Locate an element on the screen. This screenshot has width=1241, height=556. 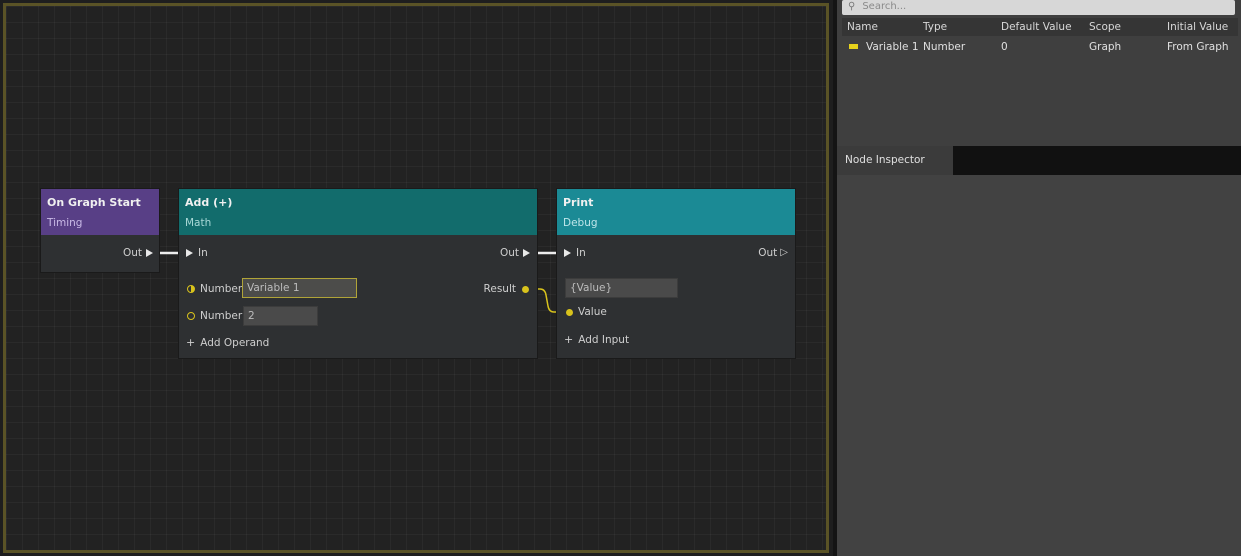
node-on-graph-start: On Graph Start Timing Out is located at coordinates (100, 230).